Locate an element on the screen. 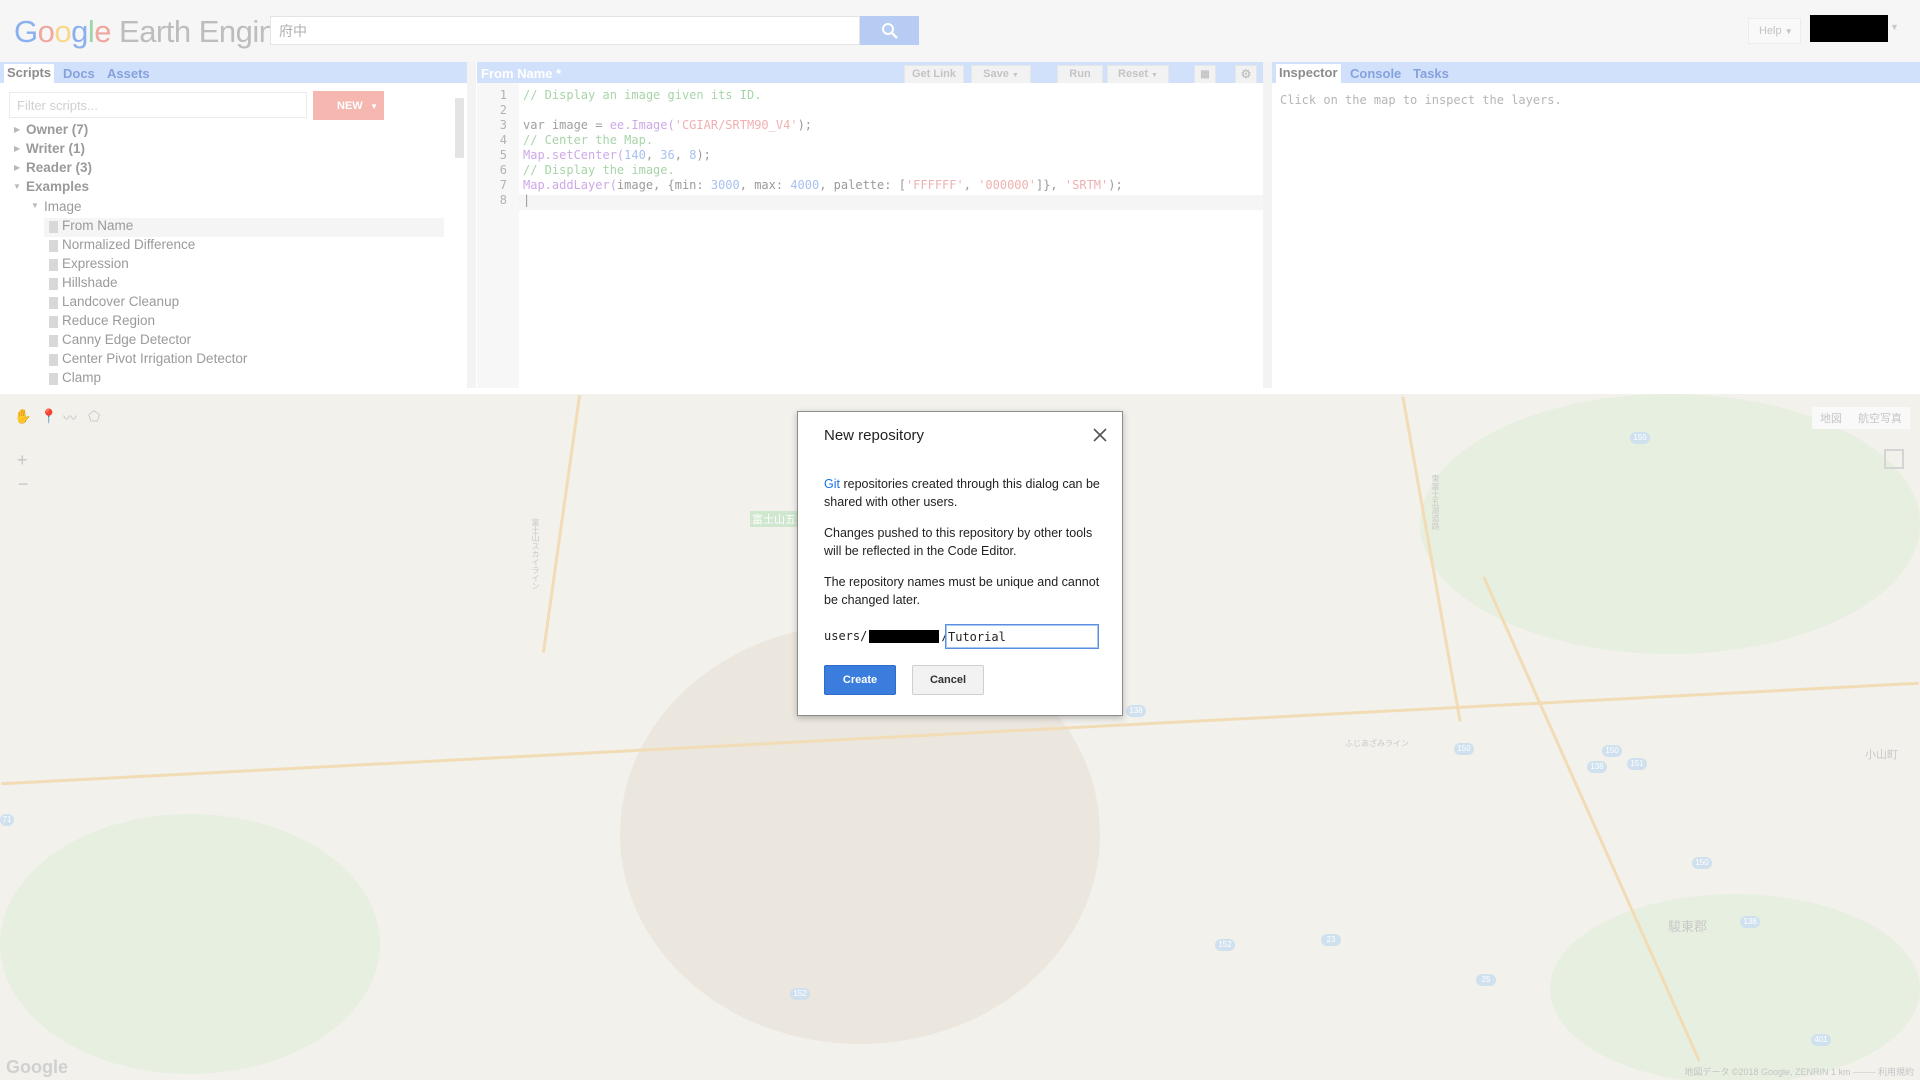 This screenshot has width=1920, height=1080. tree-file: Reduce Region is located at coordinates (108, 320).